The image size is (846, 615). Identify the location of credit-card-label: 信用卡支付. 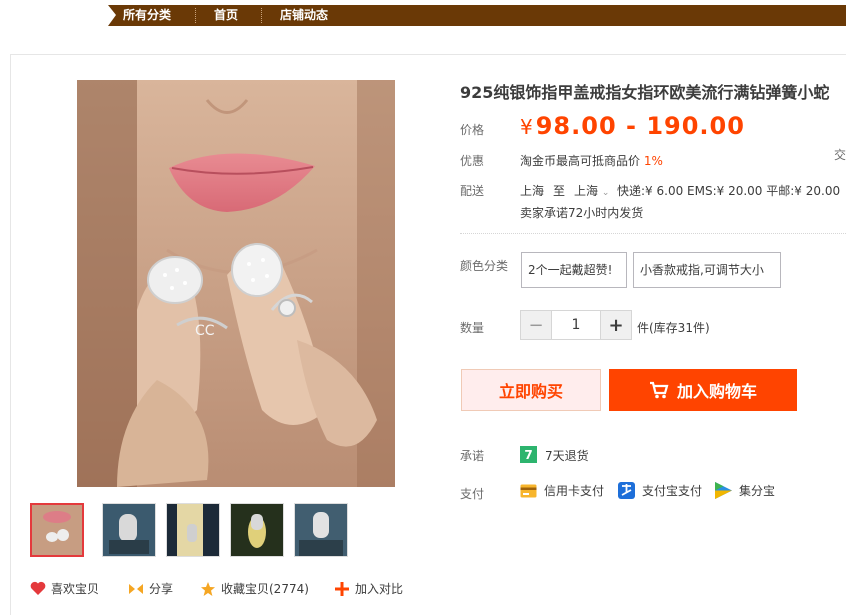
(574, 491).